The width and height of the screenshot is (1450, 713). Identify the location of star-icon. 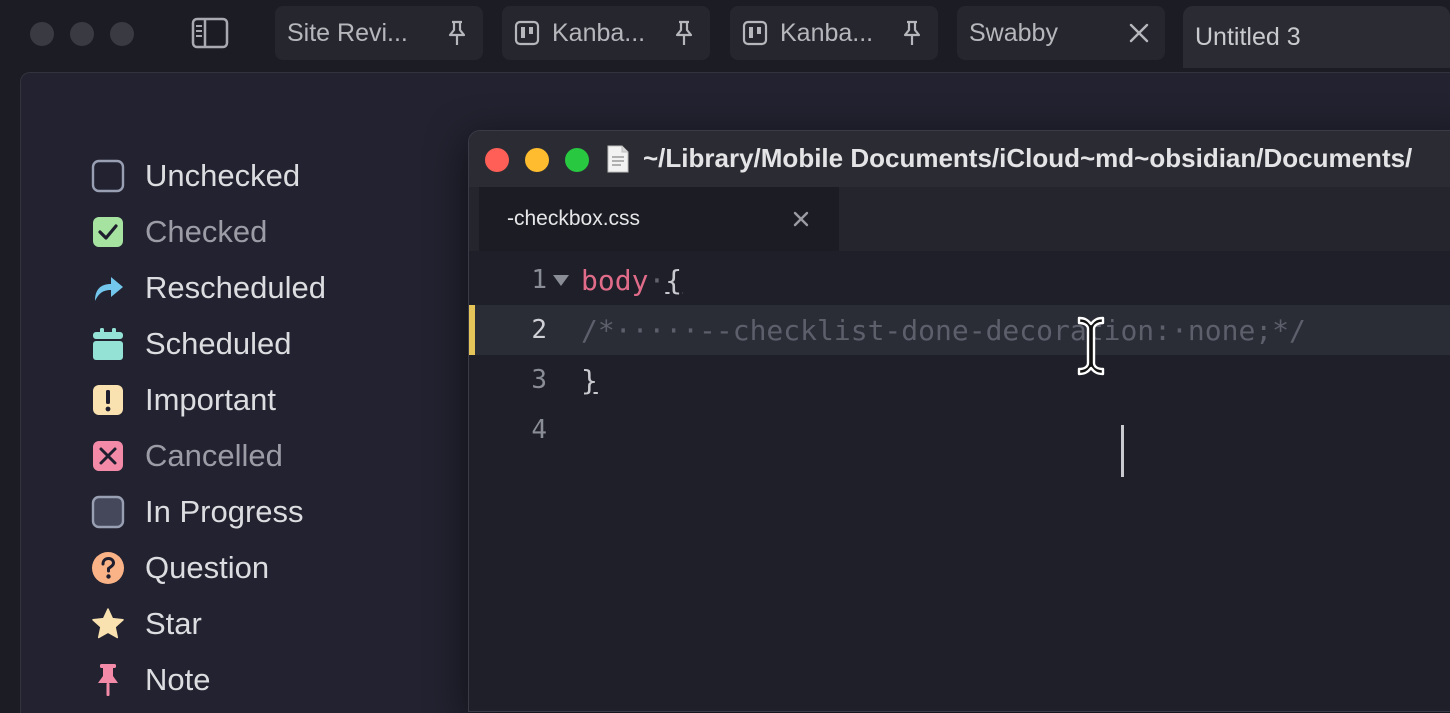
(108, 624).